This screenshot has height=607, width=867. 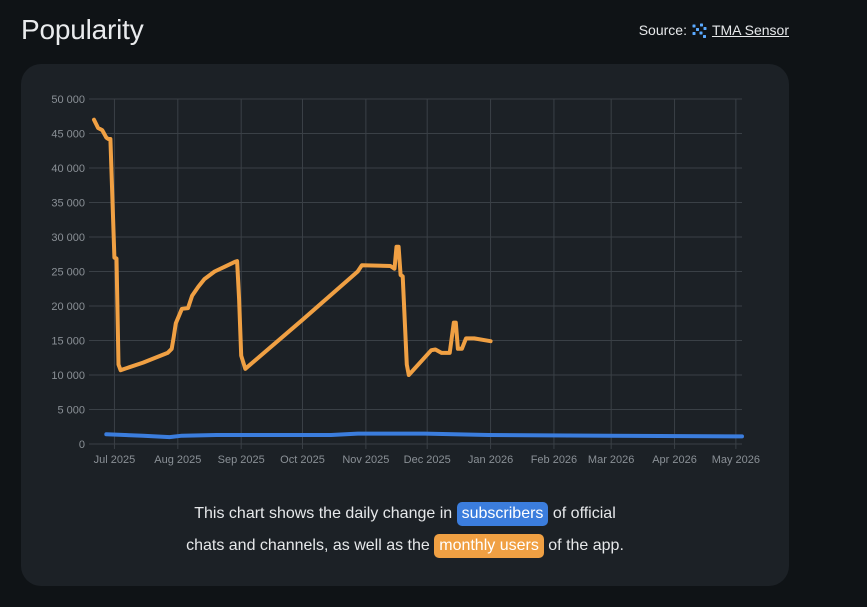 What do you see at coordinates (71, 411) in the screenshot?
I see `y-tick-label: 5 000` at bounding box center [71, 411].